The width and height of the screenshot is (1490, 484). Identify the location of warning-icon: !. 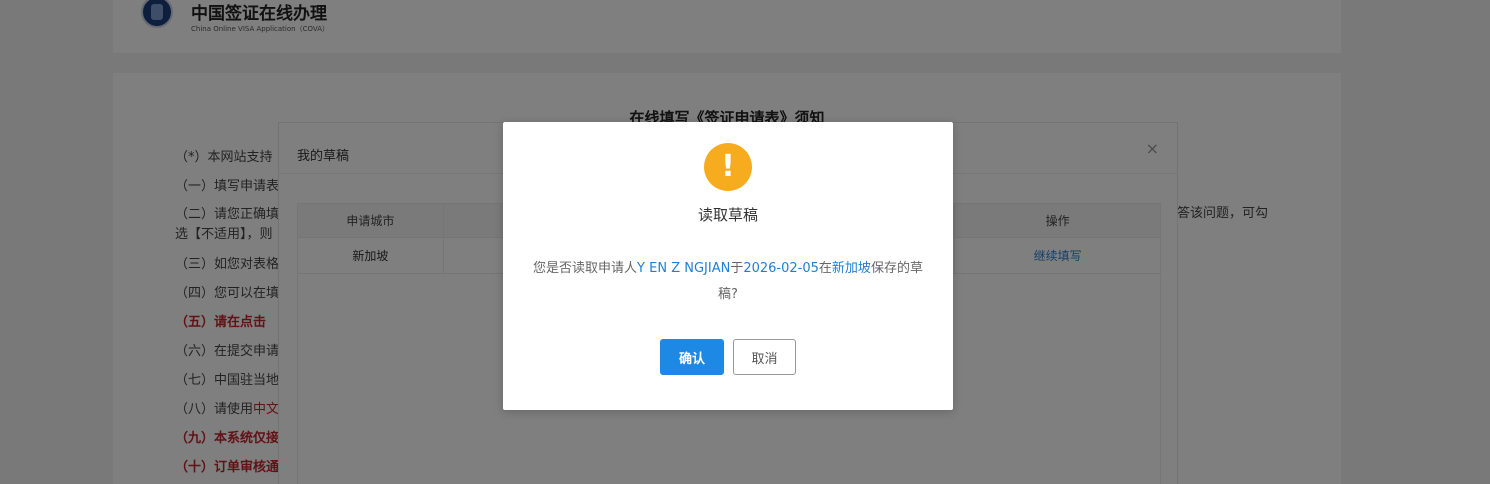
(728, 167).